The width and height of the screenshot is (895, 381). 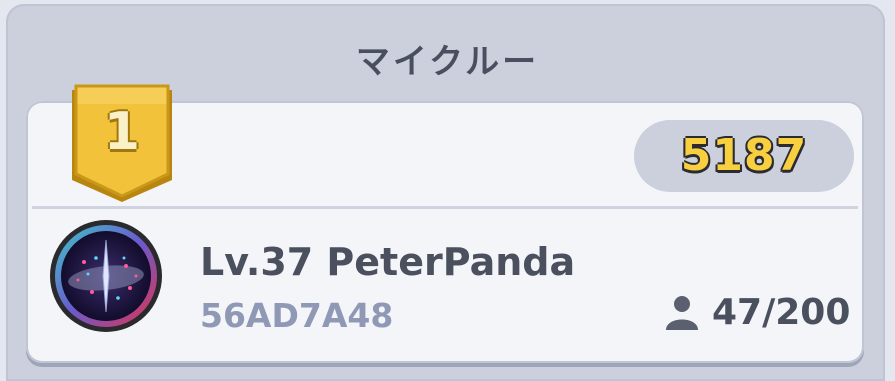 I want to click on crew-emblem-avatar, so click(x=106, y=276).